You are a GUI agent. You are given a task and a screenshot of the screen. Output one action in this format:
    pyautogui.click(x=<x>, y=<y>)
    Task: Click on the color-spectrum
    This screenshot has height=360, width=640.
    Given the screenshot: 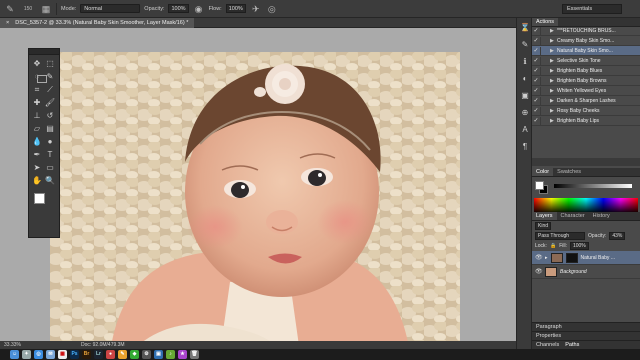 What is the action you would take?
    pyautogui.click(x=586, y=205)
    